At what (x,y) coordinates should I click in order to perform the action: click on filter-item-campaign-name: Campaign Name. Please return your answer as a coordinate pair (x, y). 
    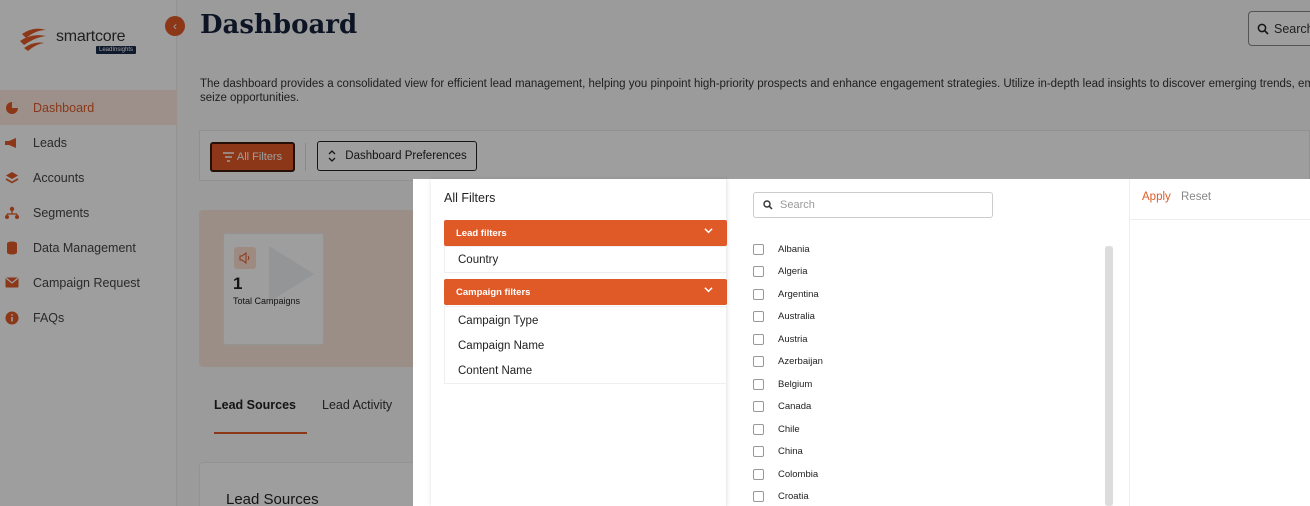
    Looking at the image, I should click on (585, 345).